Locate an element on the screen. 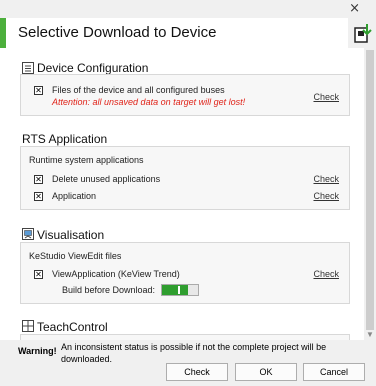 The image size is (376, 386). section-title-device-configuration: Device Configuration is located at coordinates (93, 68).